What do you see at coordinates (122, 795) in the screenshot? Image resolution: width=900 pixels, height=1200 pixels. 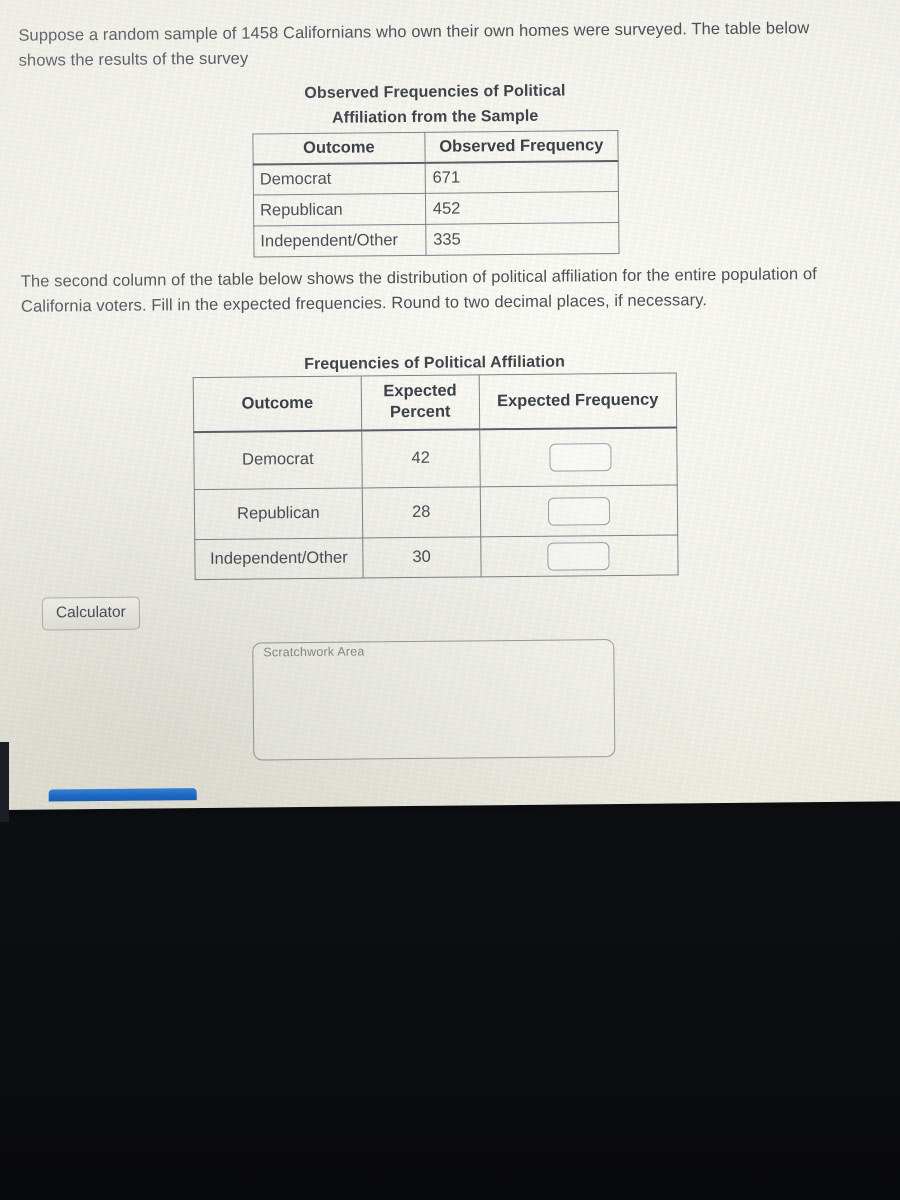 I see `submit-button-partial` at bounding box center [122, 795].